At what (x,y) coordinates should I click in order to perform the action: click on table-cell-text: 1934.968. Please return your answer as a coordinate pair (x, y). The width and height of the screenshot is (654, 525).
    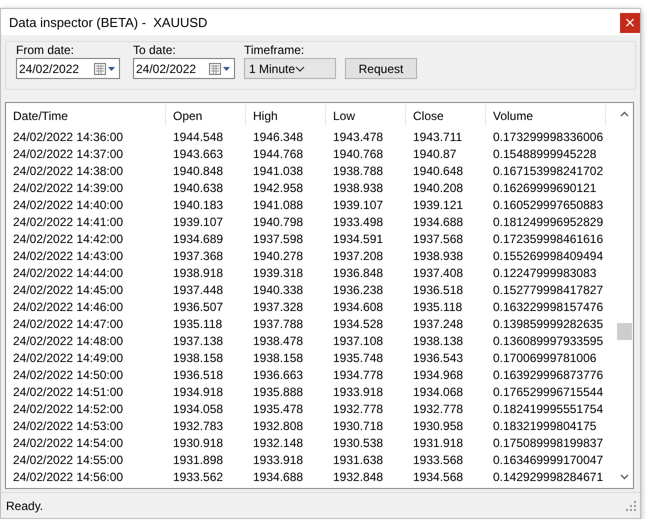
    Looking at the image, I should click on (438, 375).